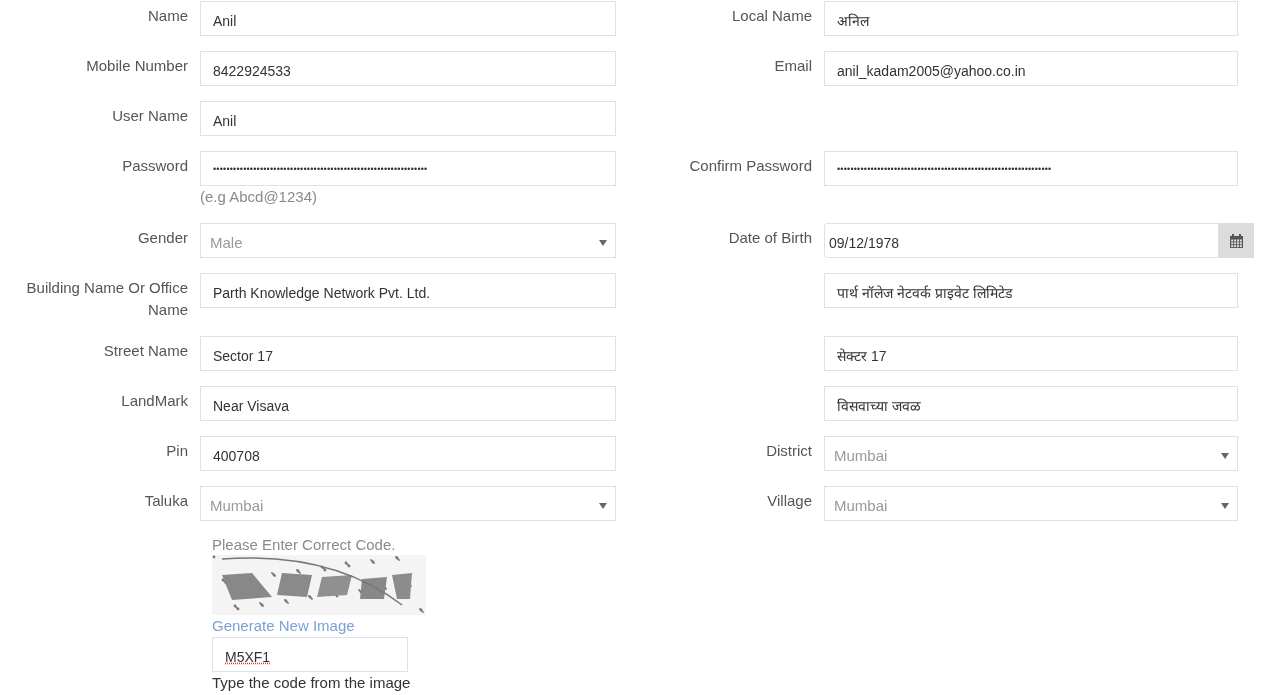 The width and height of the screenshot is (1284, 695). What do you see at coordinates (304, 545) in the screenshot?
I see `captcha-prompt: Please Enter Correct Code.` at bounding box center [304, 545].